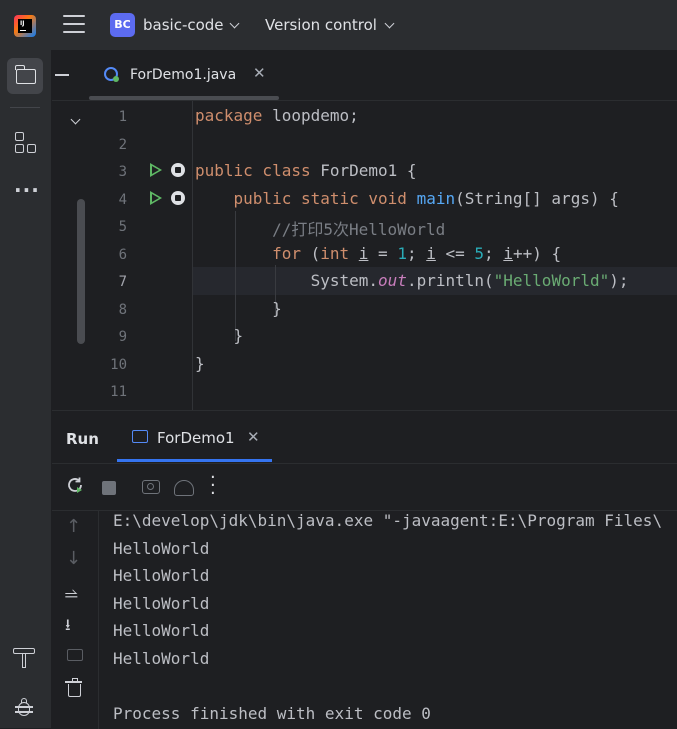 The height and width of the screenshot is (729, 677). What do you see at coordinates (213, 486) in the screenshot?
I see `more-options-icon: · · ·` at bounding box center [213, 486].